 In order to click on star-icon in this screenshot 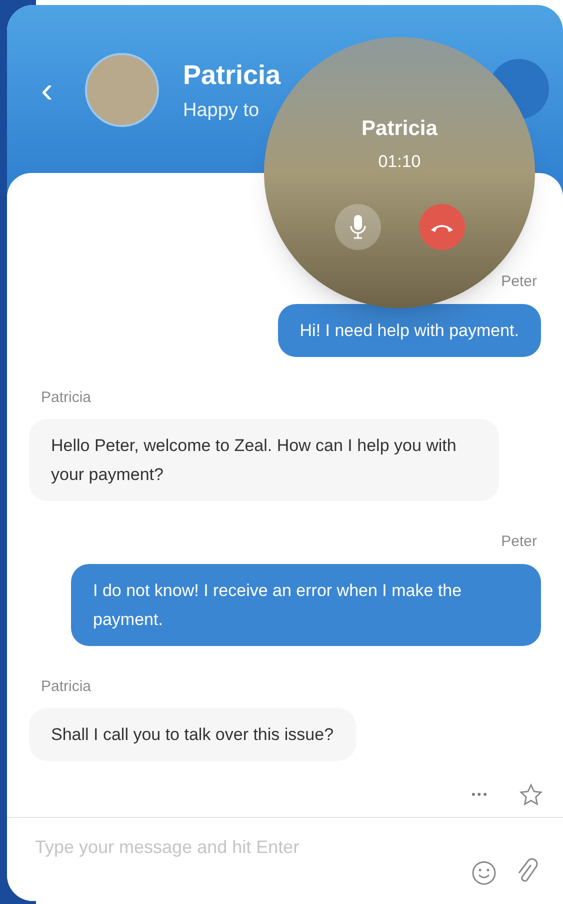, I will do `click(531, 795)`.